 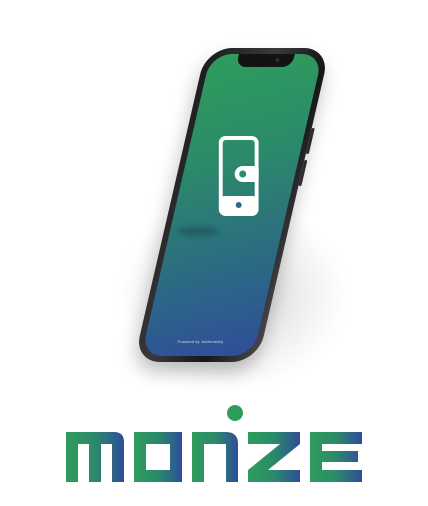 What do you see at coordinates (214, 445) in the screenshot?
I see `brand-logo: MONZE` at bounding box center [214, 445].